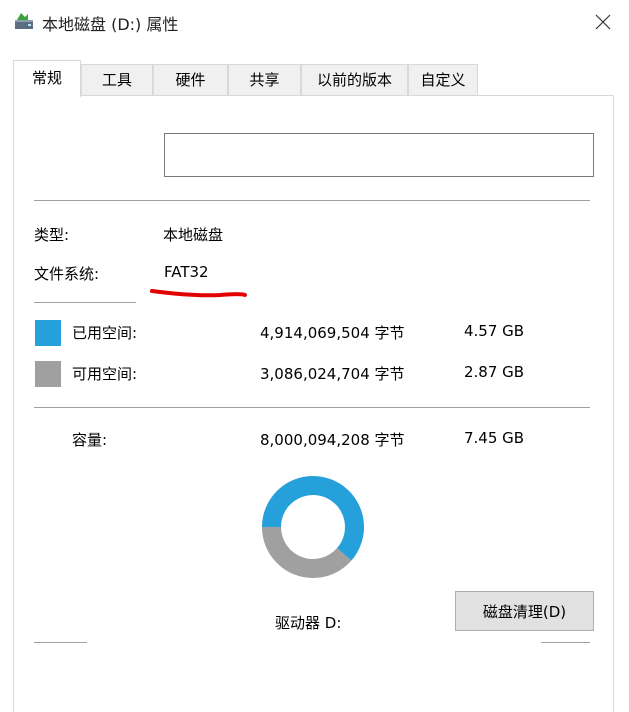 Image resolution: width=629 pixels, height=712 pixels. What do you see at coordinates (307, 552) in the screenshot?
I see `donut-free-segment` at bounding box center [307, 552].